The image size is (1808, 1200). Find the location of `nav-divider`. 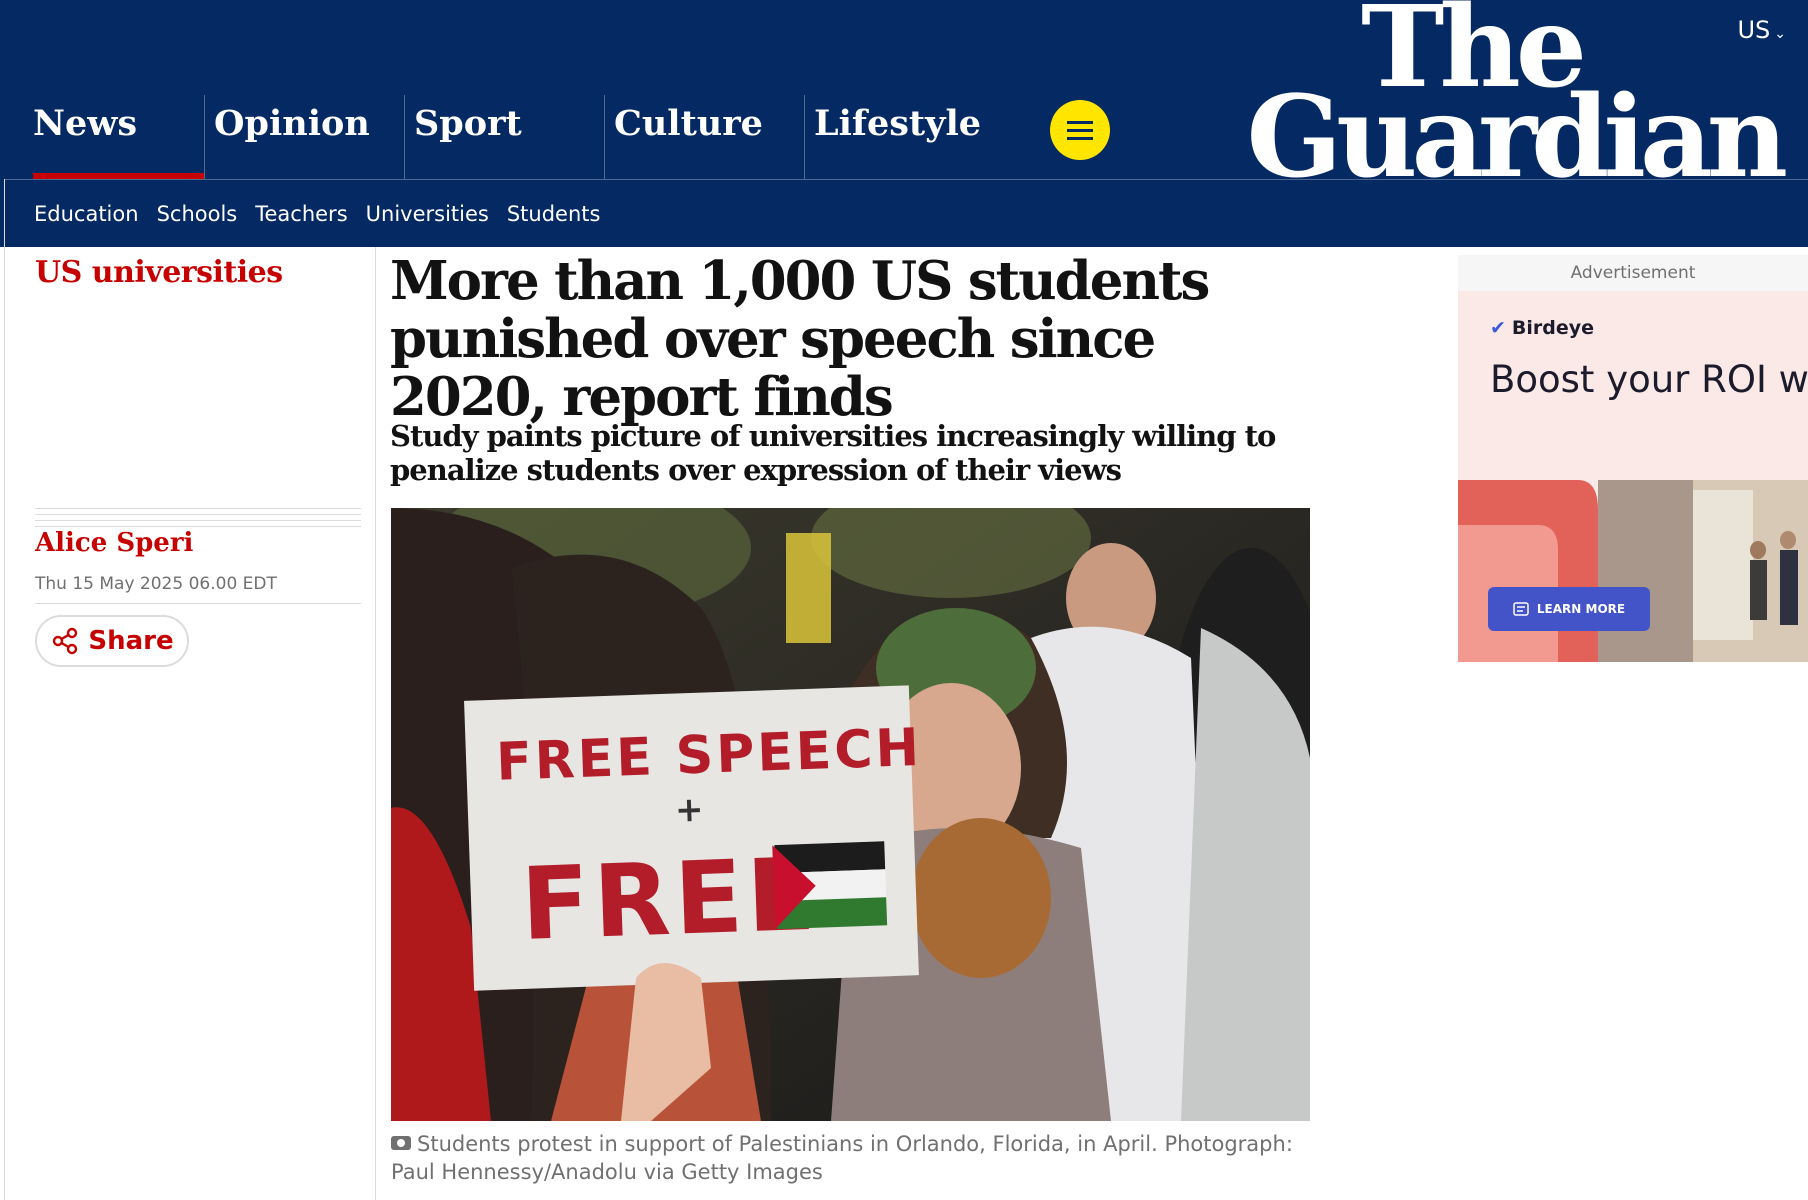

nav-divider is located at coordinates (906, 179).